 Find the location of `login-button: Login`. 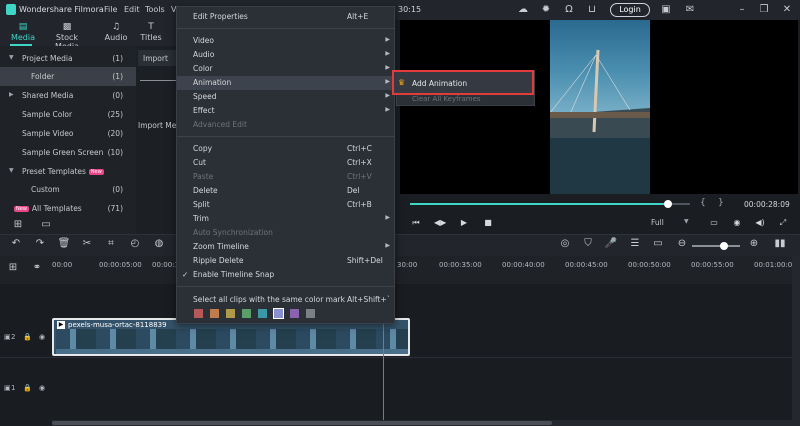

login-button: Login is located at coordinates (630, 10).